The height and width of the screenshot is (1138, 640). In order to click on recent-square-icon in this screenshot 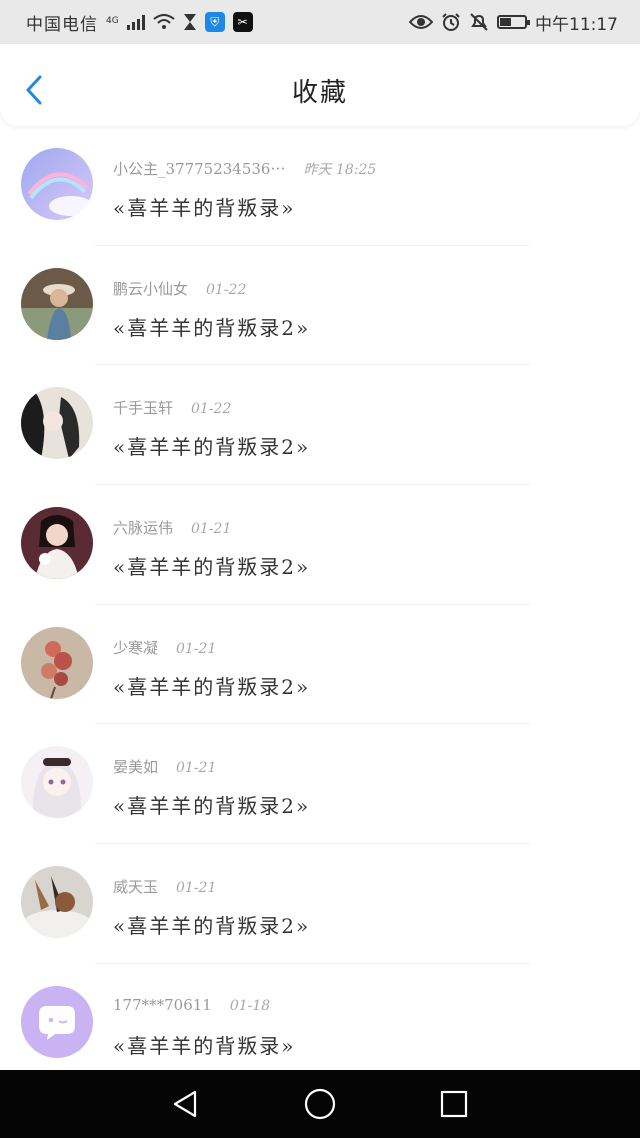, I will do `click(454, 1104)`.